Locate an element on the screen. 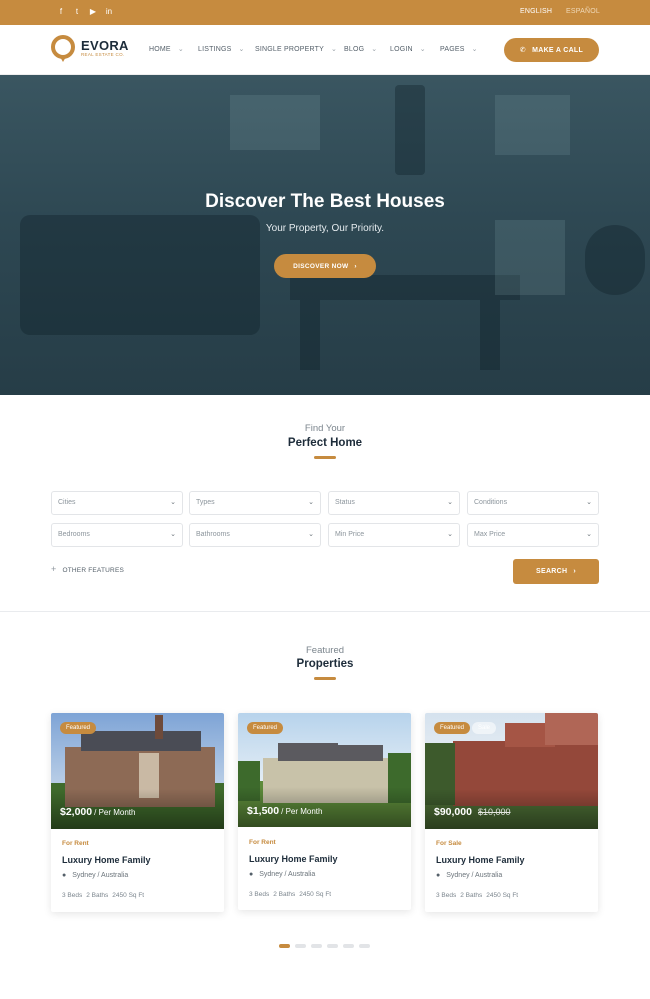  make-a-call-label: MAKE A CALL is located at coordinates (558, 50).